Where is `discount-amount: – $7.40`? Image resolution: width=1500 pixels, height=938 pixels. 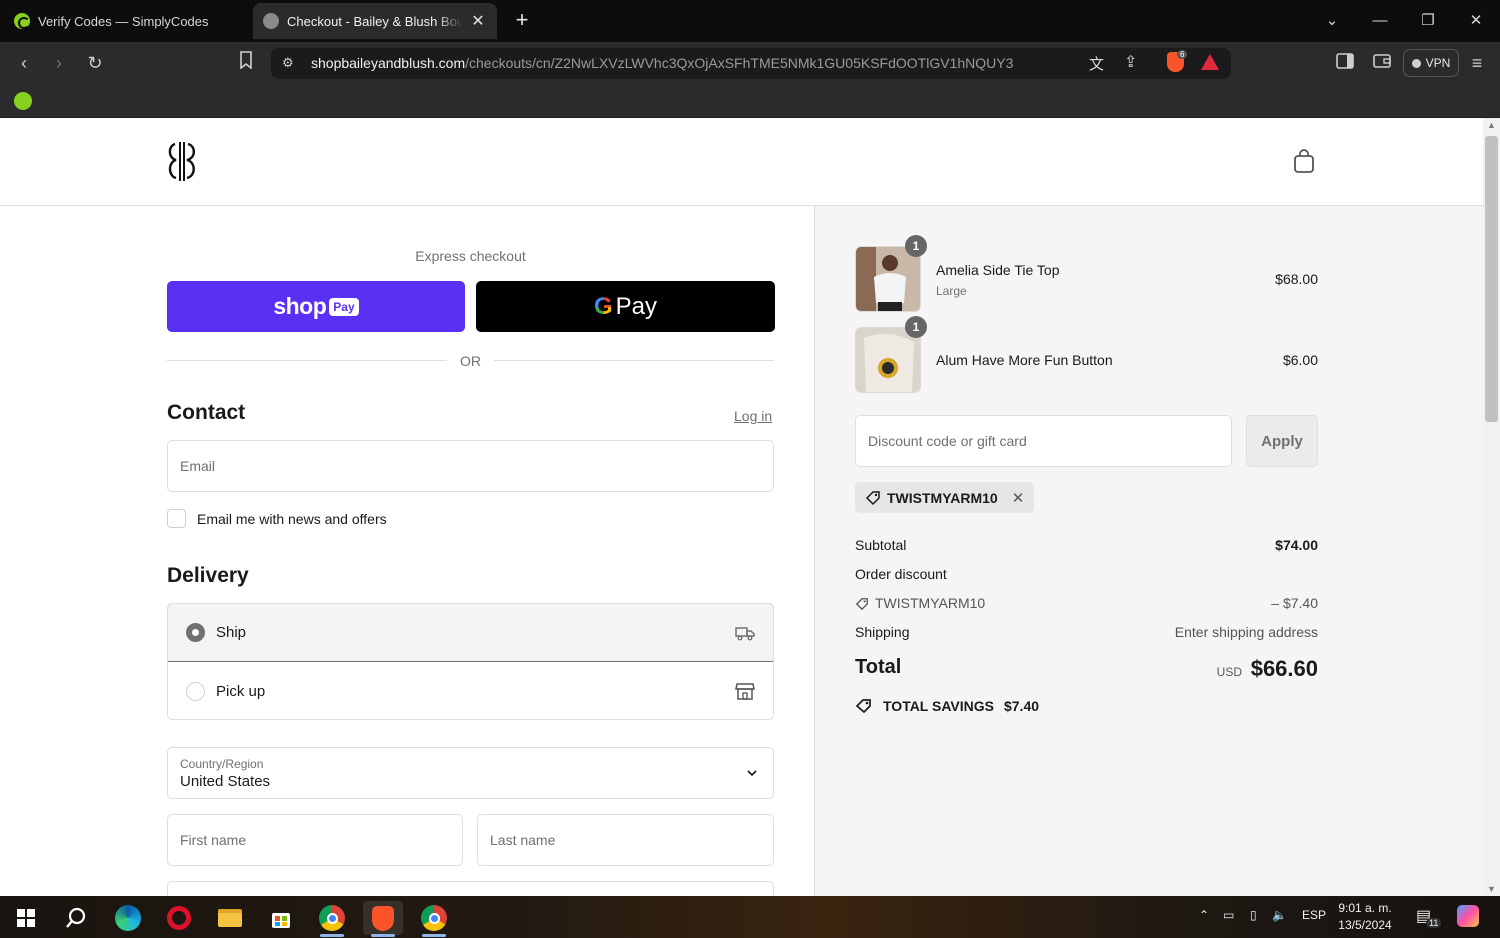
discount-amount: – $7.40 is located at coordinates (1294, 603).